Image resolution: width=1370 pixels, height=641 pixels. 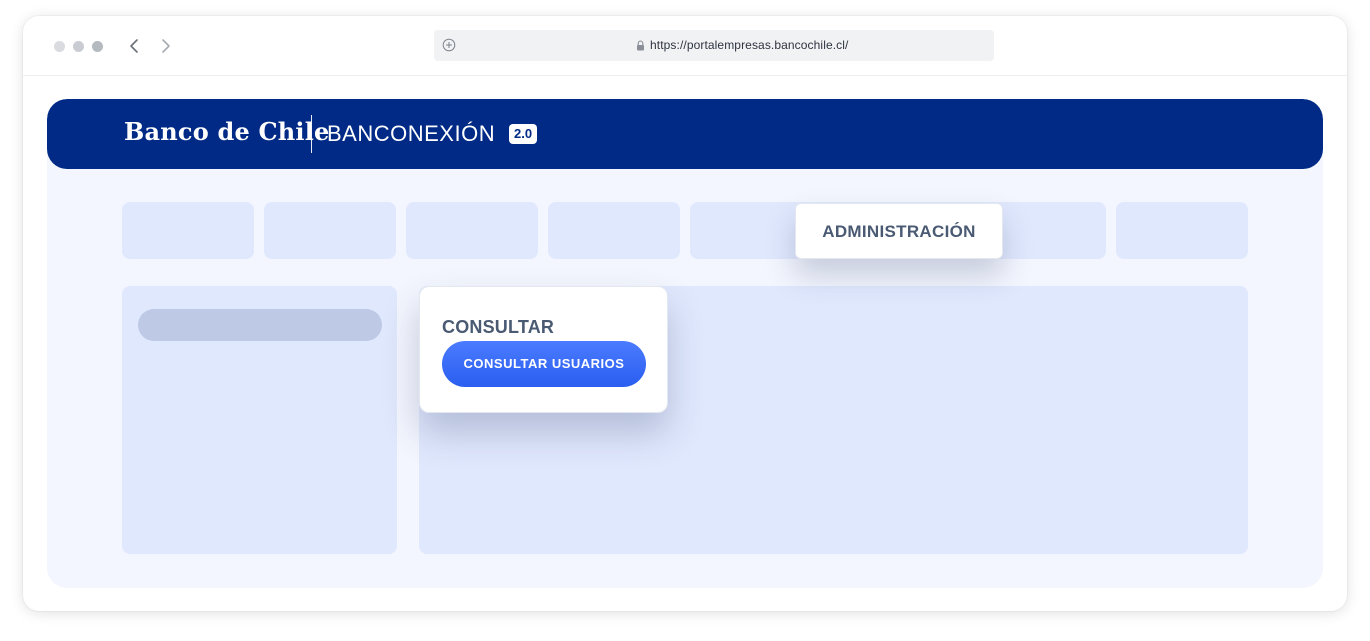 What do you see at coordinates (134, 46) in the screenshot?
I see `back-arrow-icon` at bounding box center [134, 46].